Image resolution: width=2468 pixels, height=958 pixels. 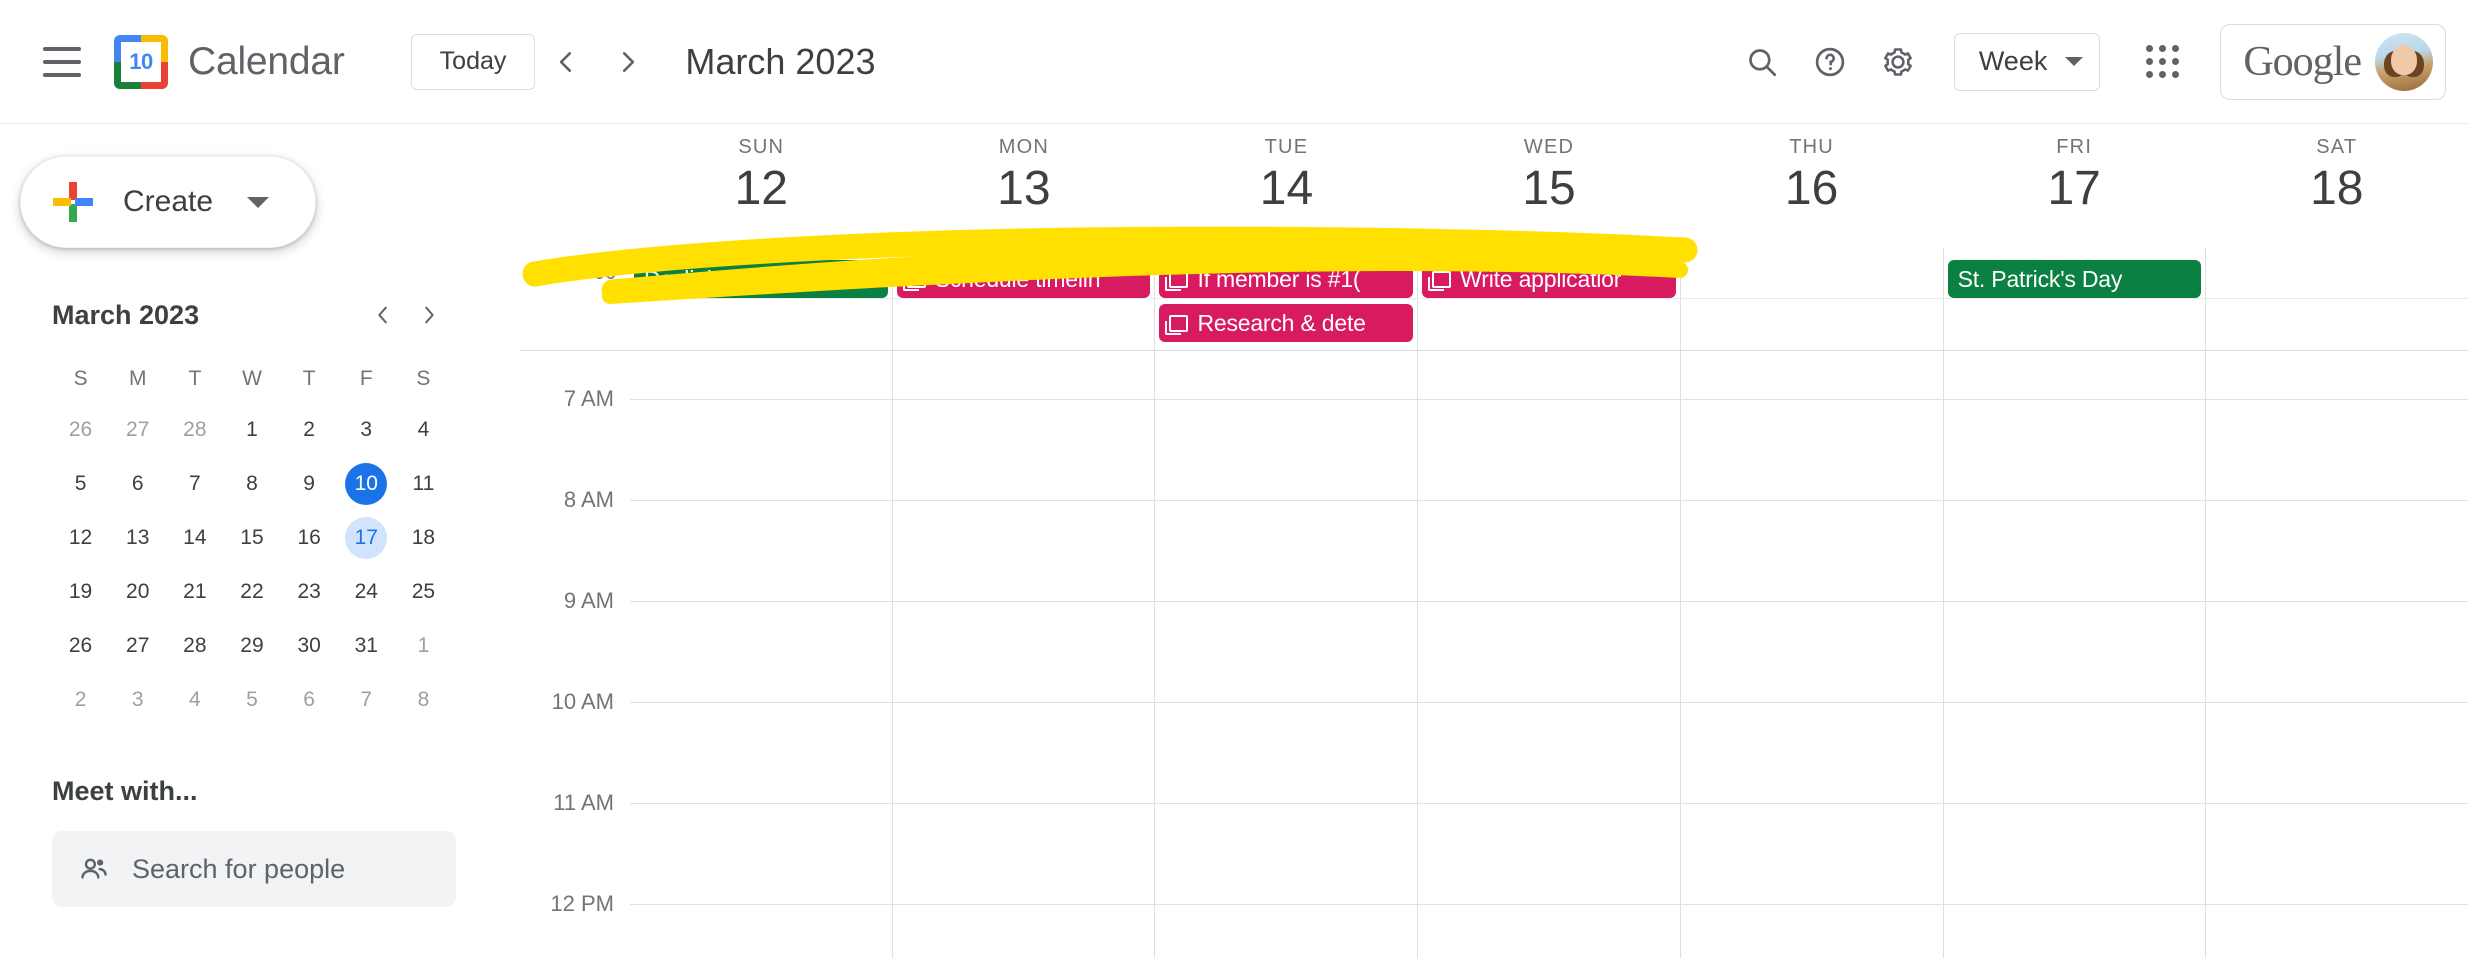 What do you see at coordinates (366, 484) in the screenshot?
I see `mini-calendar-day: 10` at bounding box center [366, 484].